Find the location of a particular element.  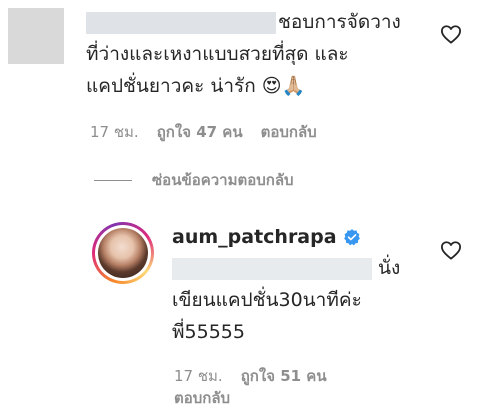

reply-meta: 17 ชม. ถูกใจ 51 คน is located at coordinates (250, 376).